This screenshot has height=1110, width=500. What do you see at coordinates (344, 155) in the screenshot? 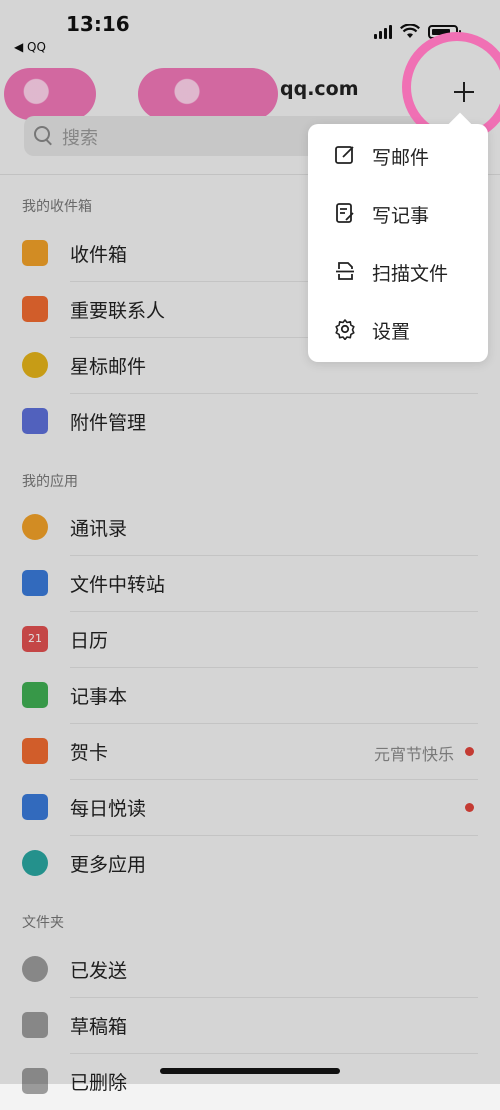
I see `compose-icon` at bounding box center [344, 155].